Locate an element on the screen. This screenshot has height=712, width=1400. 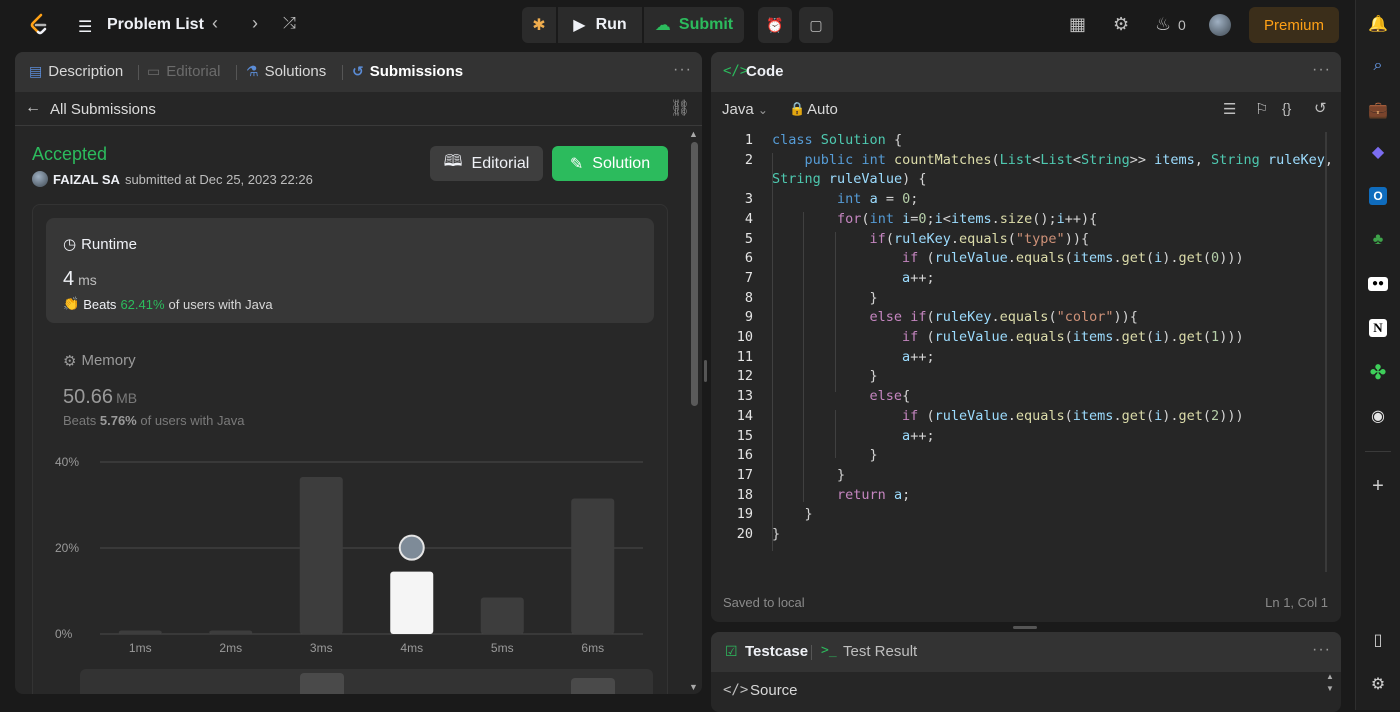
runtime-title-label: Runtime is located at coordinates (109, 244).